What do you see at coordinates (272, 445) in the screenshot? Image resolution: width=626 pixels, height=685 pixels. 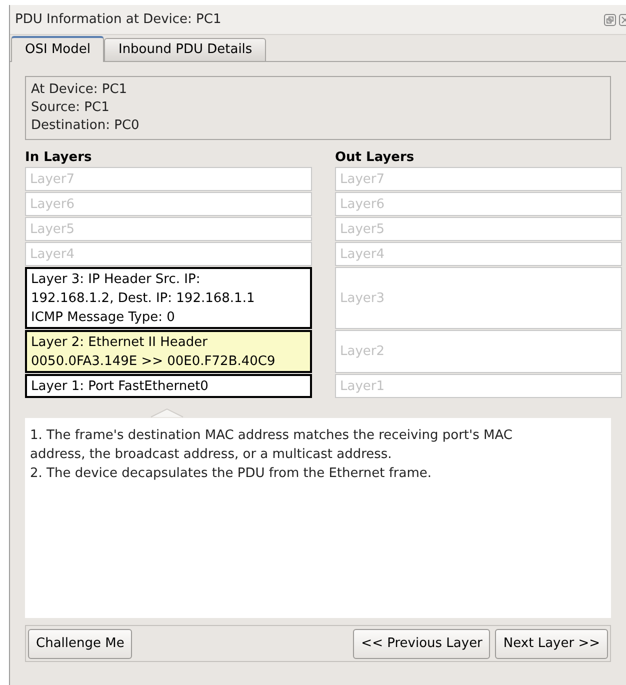 I see `description-text: 1. The frame's destination MAC address matches the receiving port's MAC address, the broadcast address, or a multicast address.` at bounding box center [272, 445].